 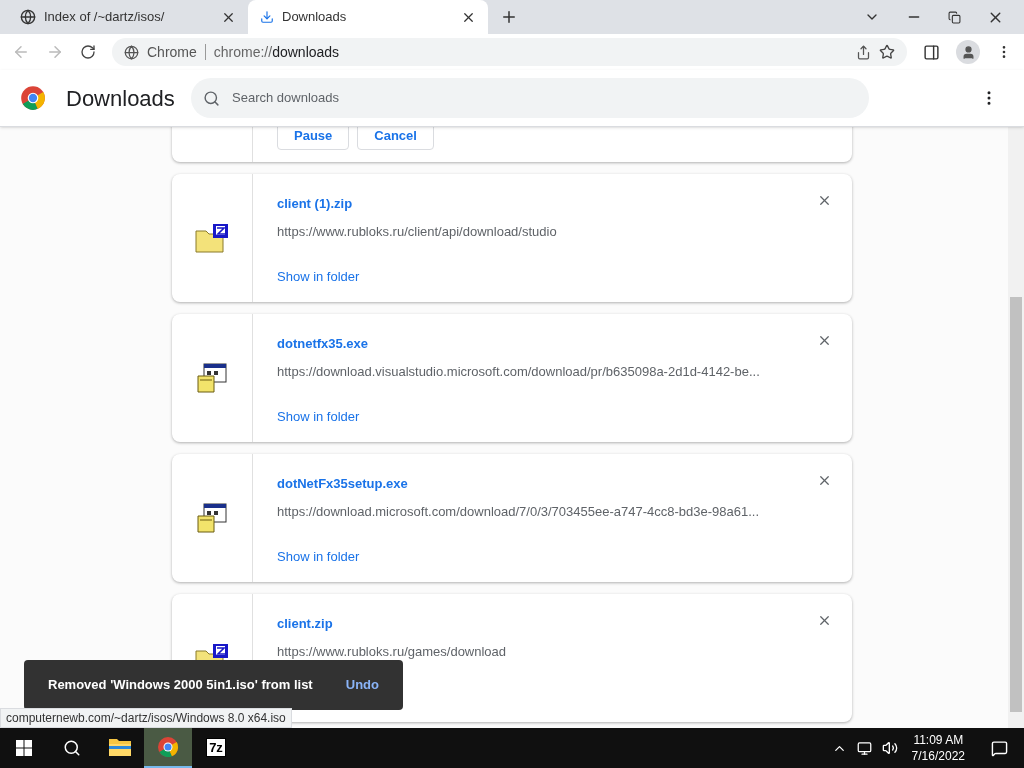 What do you see at coordinates (968, 52) in the screenshot?
I see `profile-avatar` at bounding box center [968, 52].